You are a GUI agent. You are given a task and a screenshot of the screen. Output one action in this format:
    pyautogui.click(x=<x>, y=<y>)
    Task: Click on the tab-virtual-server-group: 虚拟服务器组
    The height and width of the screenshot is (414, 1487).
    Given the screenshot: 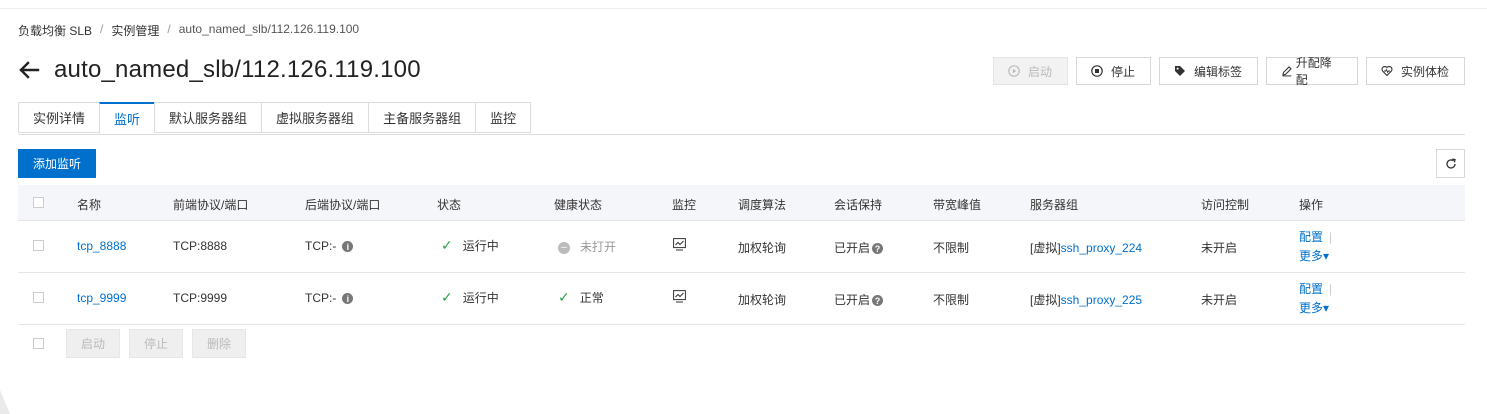 What is the action you would take?
    pyautogui.click(x=315, y=117)
    